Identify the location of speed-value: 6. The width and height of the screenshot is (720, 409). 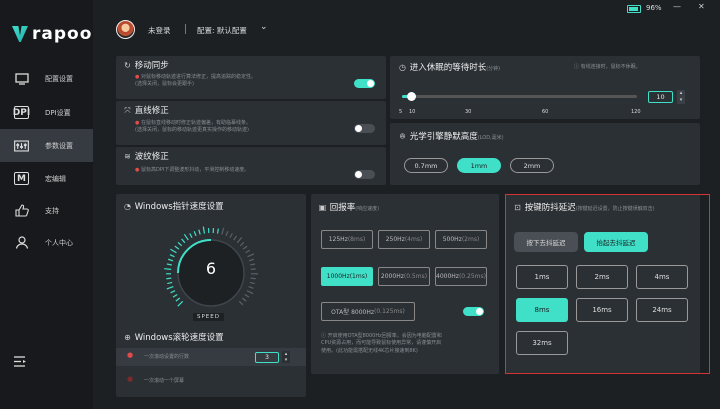
(211, 268).